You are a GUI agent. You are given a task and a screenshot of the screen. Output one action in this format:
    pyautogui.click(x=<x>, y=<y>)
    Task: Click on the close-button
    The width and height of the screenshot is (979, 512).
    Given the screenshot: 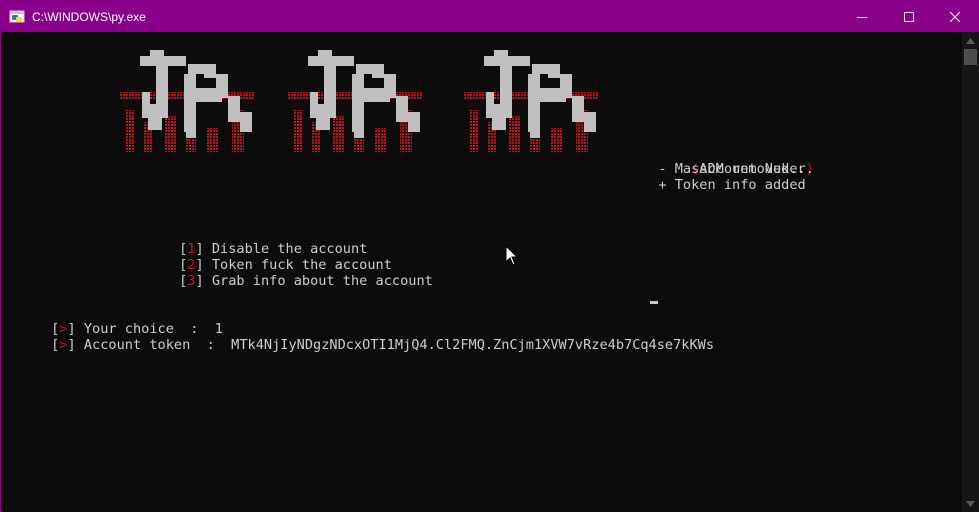 What is the action you would take?
    pyautogui.click(x=955, y=16)
    